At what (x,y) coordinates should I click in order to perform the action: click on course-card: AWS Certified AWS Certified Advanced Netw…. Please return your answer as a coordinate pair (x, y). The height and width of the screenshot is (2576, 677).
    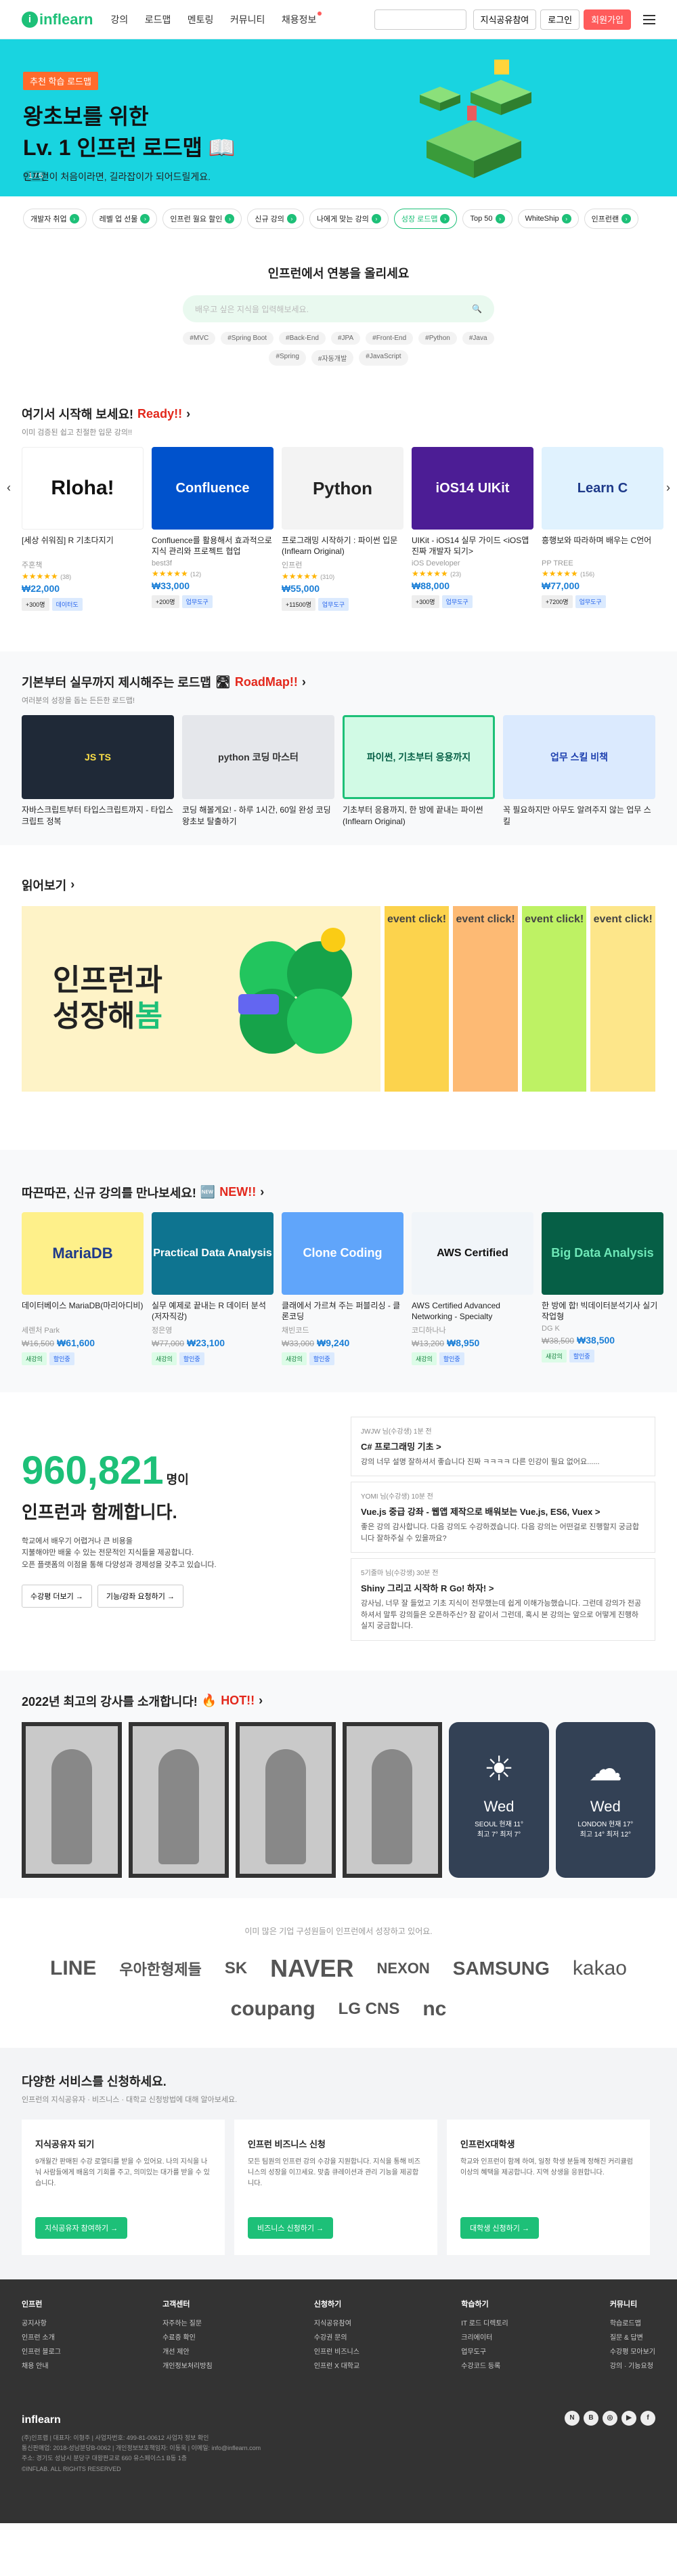
    Looking at the image, I should click on (473, 1288).